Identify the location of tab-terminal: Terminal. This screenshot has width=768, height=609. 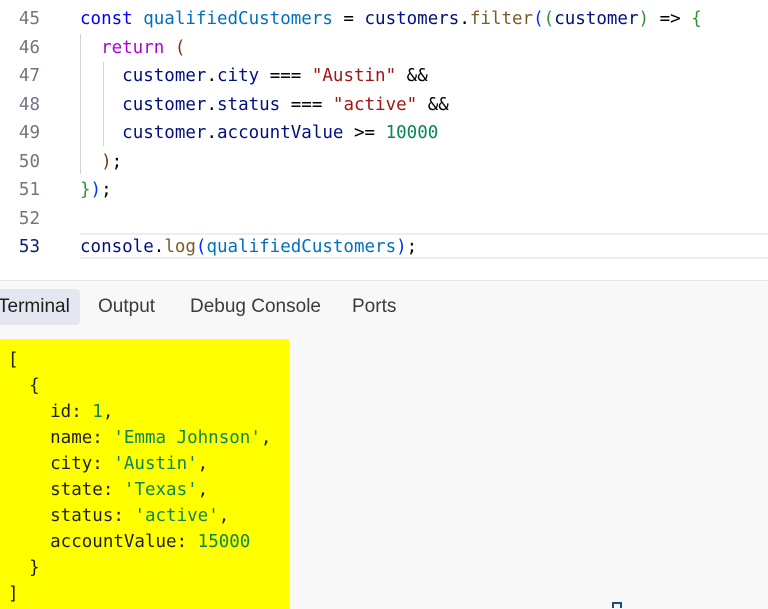
(40, 307).